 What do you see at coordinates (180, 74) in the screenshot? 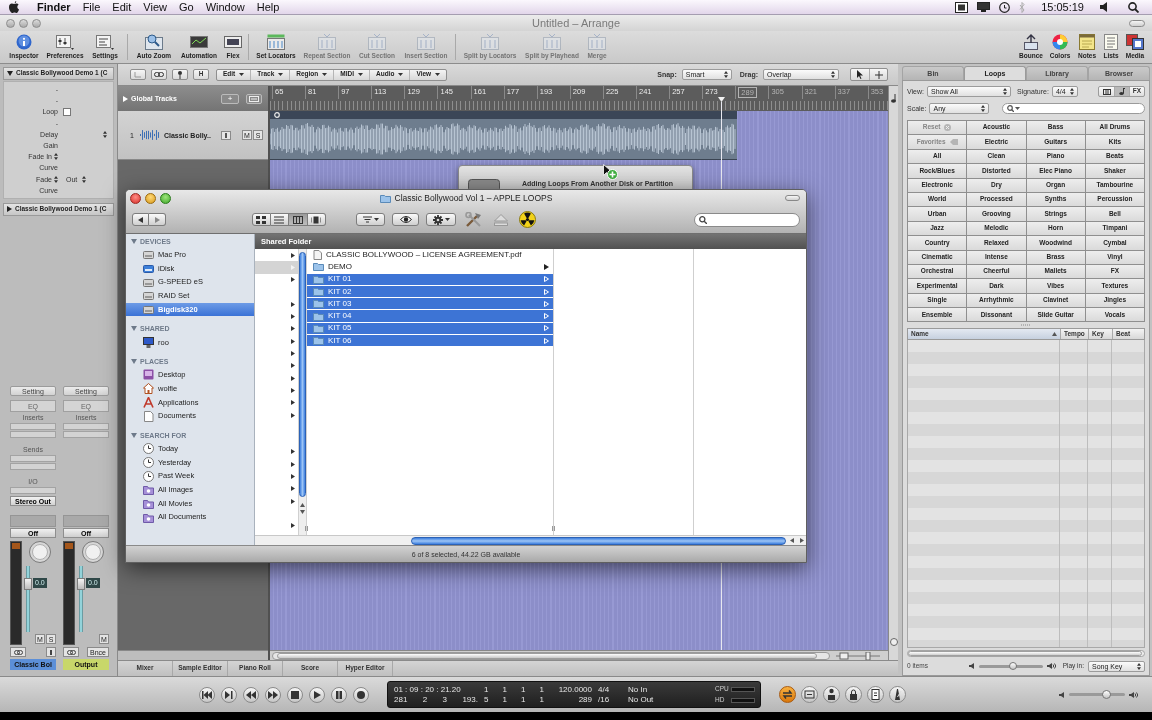
I see `pin-button` at bounding box center [180, 74].